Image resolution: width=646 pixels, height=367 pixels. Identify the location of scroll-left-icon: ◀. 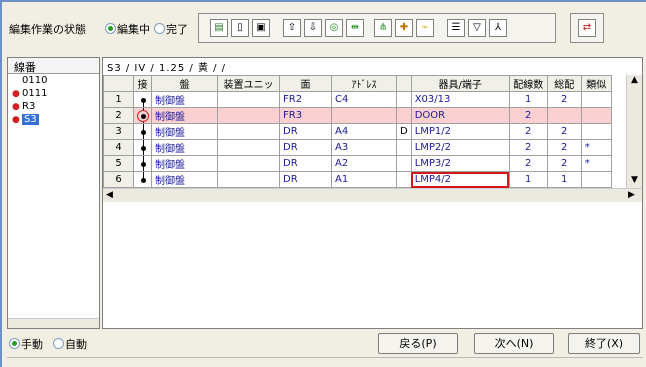
(109, 195).